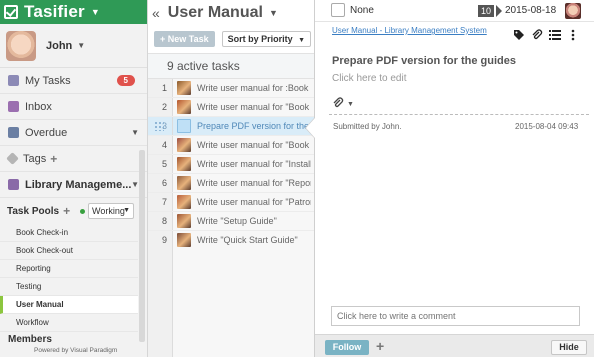 The width and height of the screenshot is (594, 357). What do you see at coordinates (69, 233) in the screenshot?
I see `pool-item-book-check-in: Book Check-in` at bounding box center [69, 233].